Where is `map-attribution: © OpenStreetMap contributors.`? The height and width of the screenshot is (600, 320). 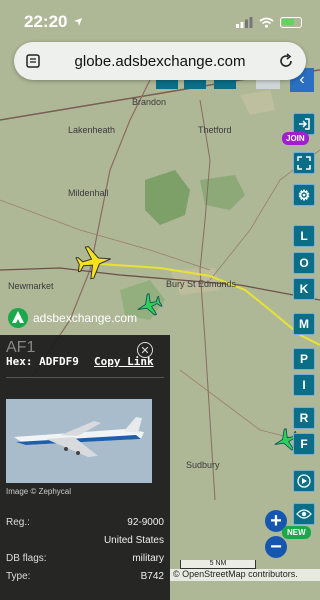 map-attribution: © OpenStreetMap contributors. is located at coordinates (245, 575).